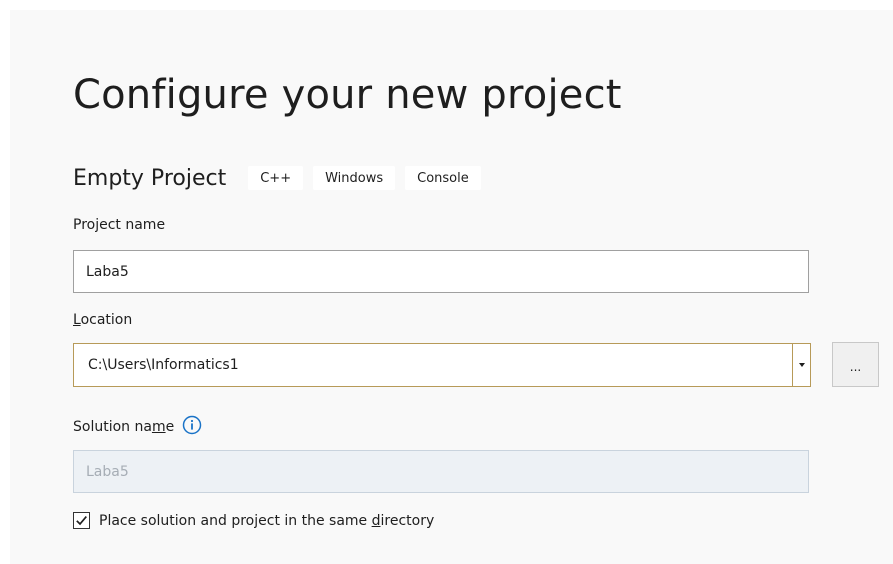 Image resolution: width=893 pixels, height=564 pixels. I want to click on location-dropdown-button, so click(801, 365).